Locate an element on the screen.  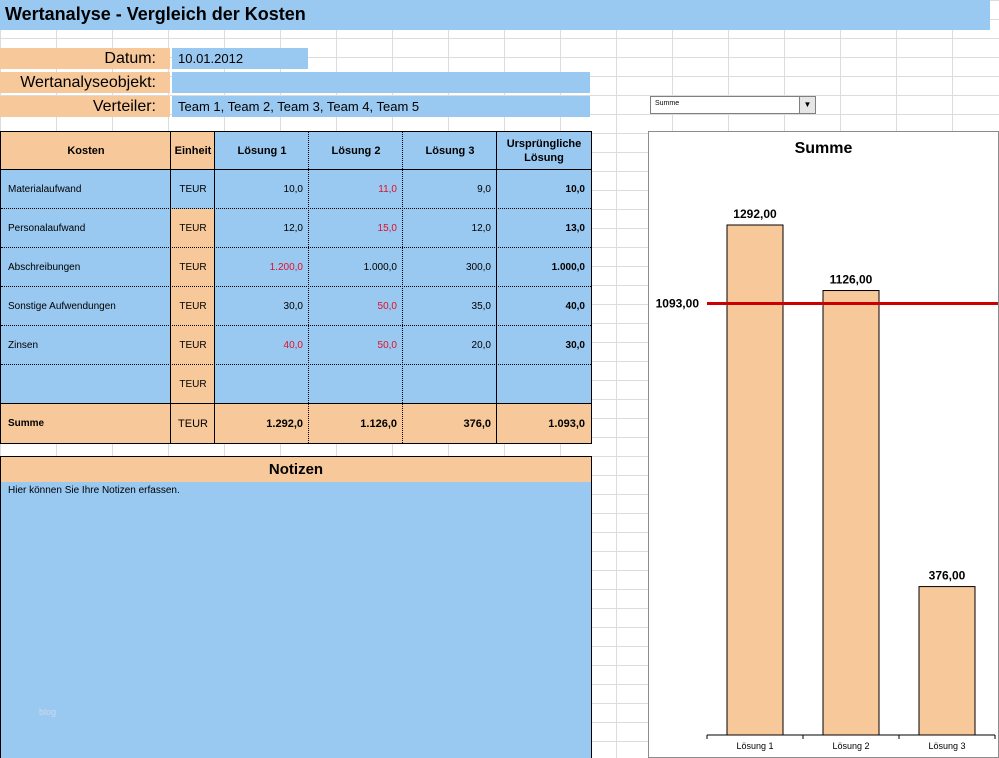
bar-value-label: 1126,00 is located at coordinates (851, 280).